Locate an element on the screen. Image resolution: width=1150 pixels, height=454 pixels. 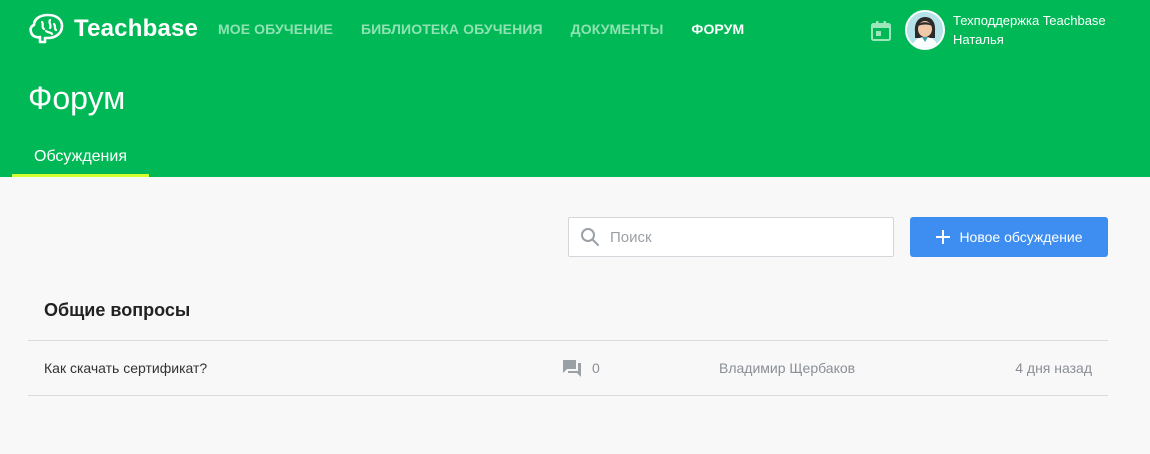
row-divider is located at coordinates (568, 395).